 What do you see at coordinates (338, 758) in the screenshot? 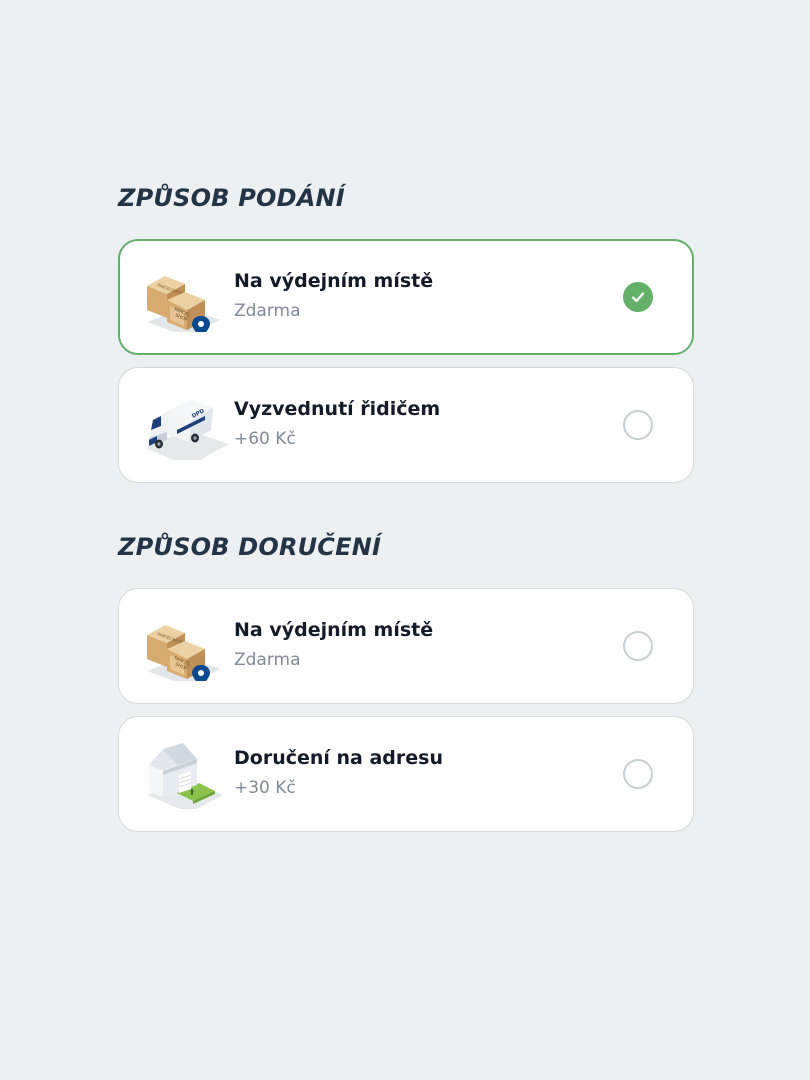
I see `option-label: Doručení na adresu` at bounding box center [338, 758].